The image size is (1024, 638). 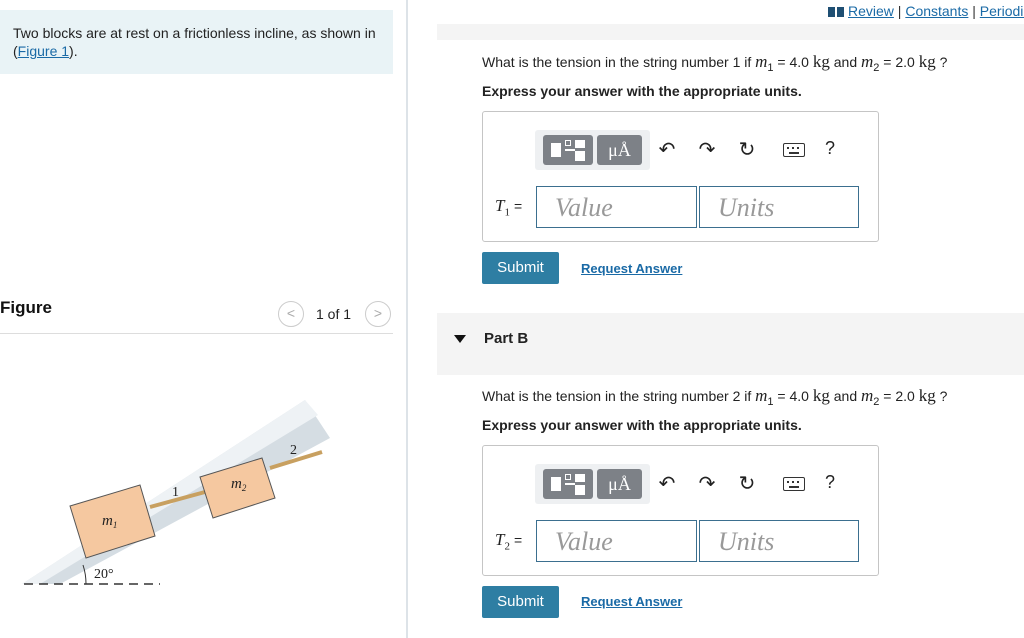 I want to click on part-b-title: Part B, so click(x=506, y=338).